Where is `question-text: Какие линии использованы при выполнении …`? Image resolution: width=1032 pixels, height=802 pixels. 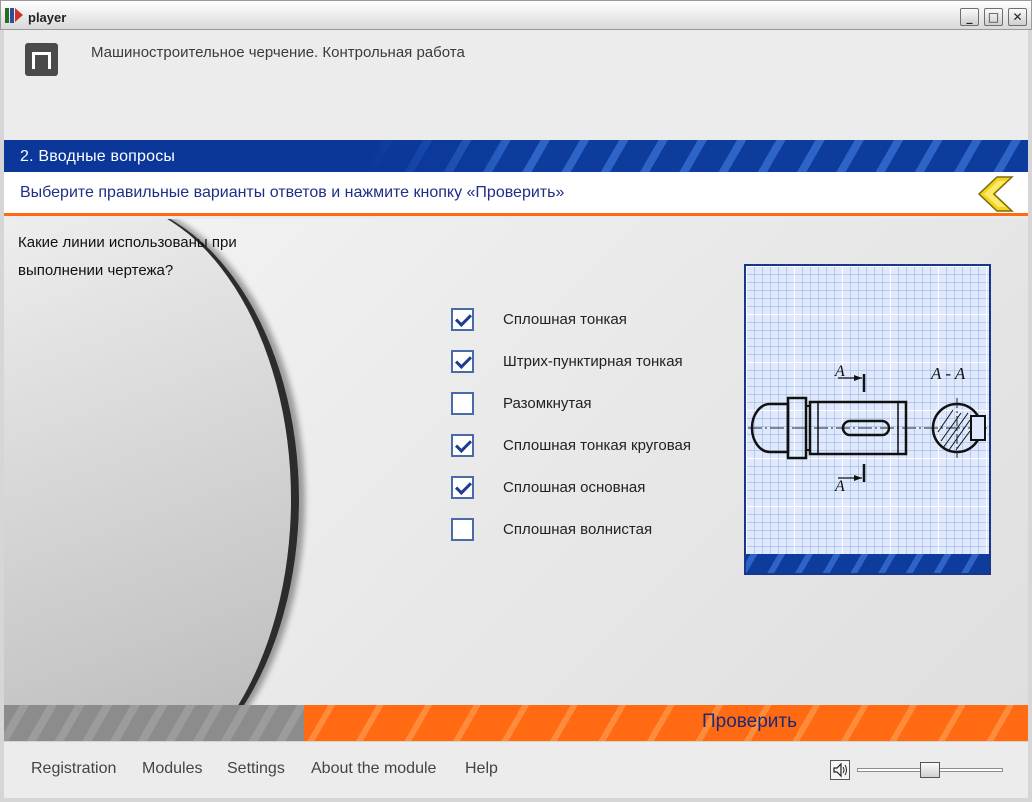
question-text: Какие линии использованы при выполнении … is located at coordinates (127, 256).